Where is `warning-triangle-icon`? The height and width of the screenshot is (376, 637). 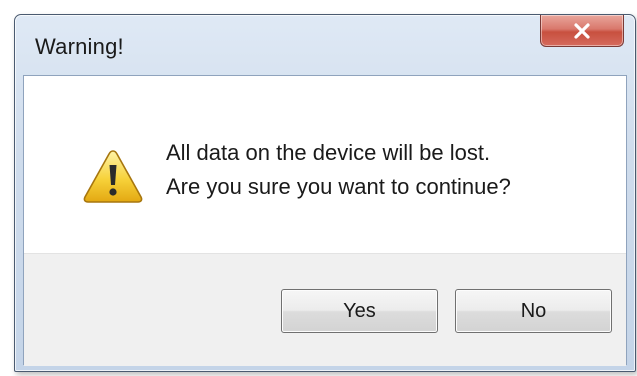
warning-triangle-icon is located at coordinates (113, 176).